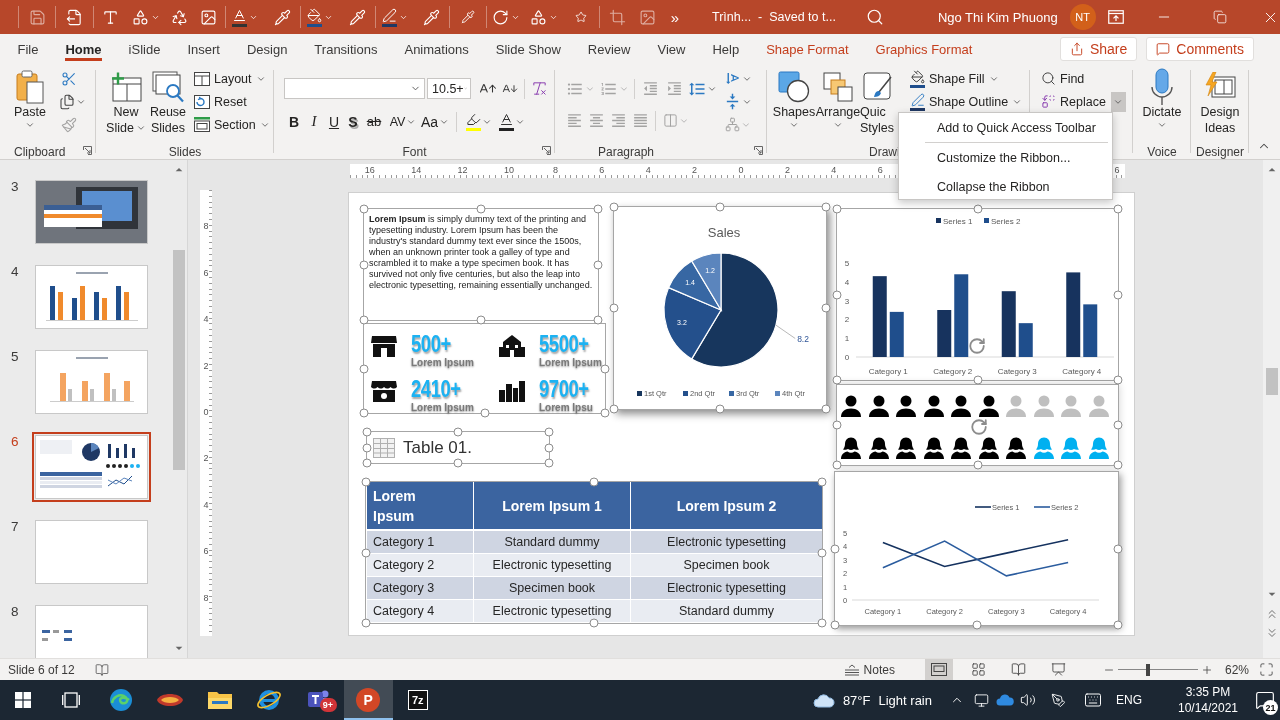 This screenshot has width=1280, height=720. Describe the element at coordinates (202, 101) in the screenshot. I see `reset-icon` at that location.